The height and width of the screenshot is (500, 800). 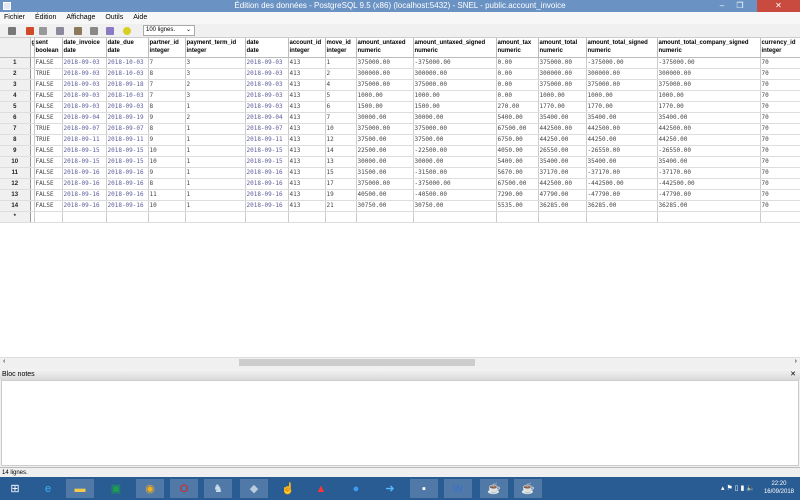 What do you see at coordinates (709, 118) in the screenshot?
I see `cell-amount-total-company-signed: 35400.00` at bounding box center [709, 118].